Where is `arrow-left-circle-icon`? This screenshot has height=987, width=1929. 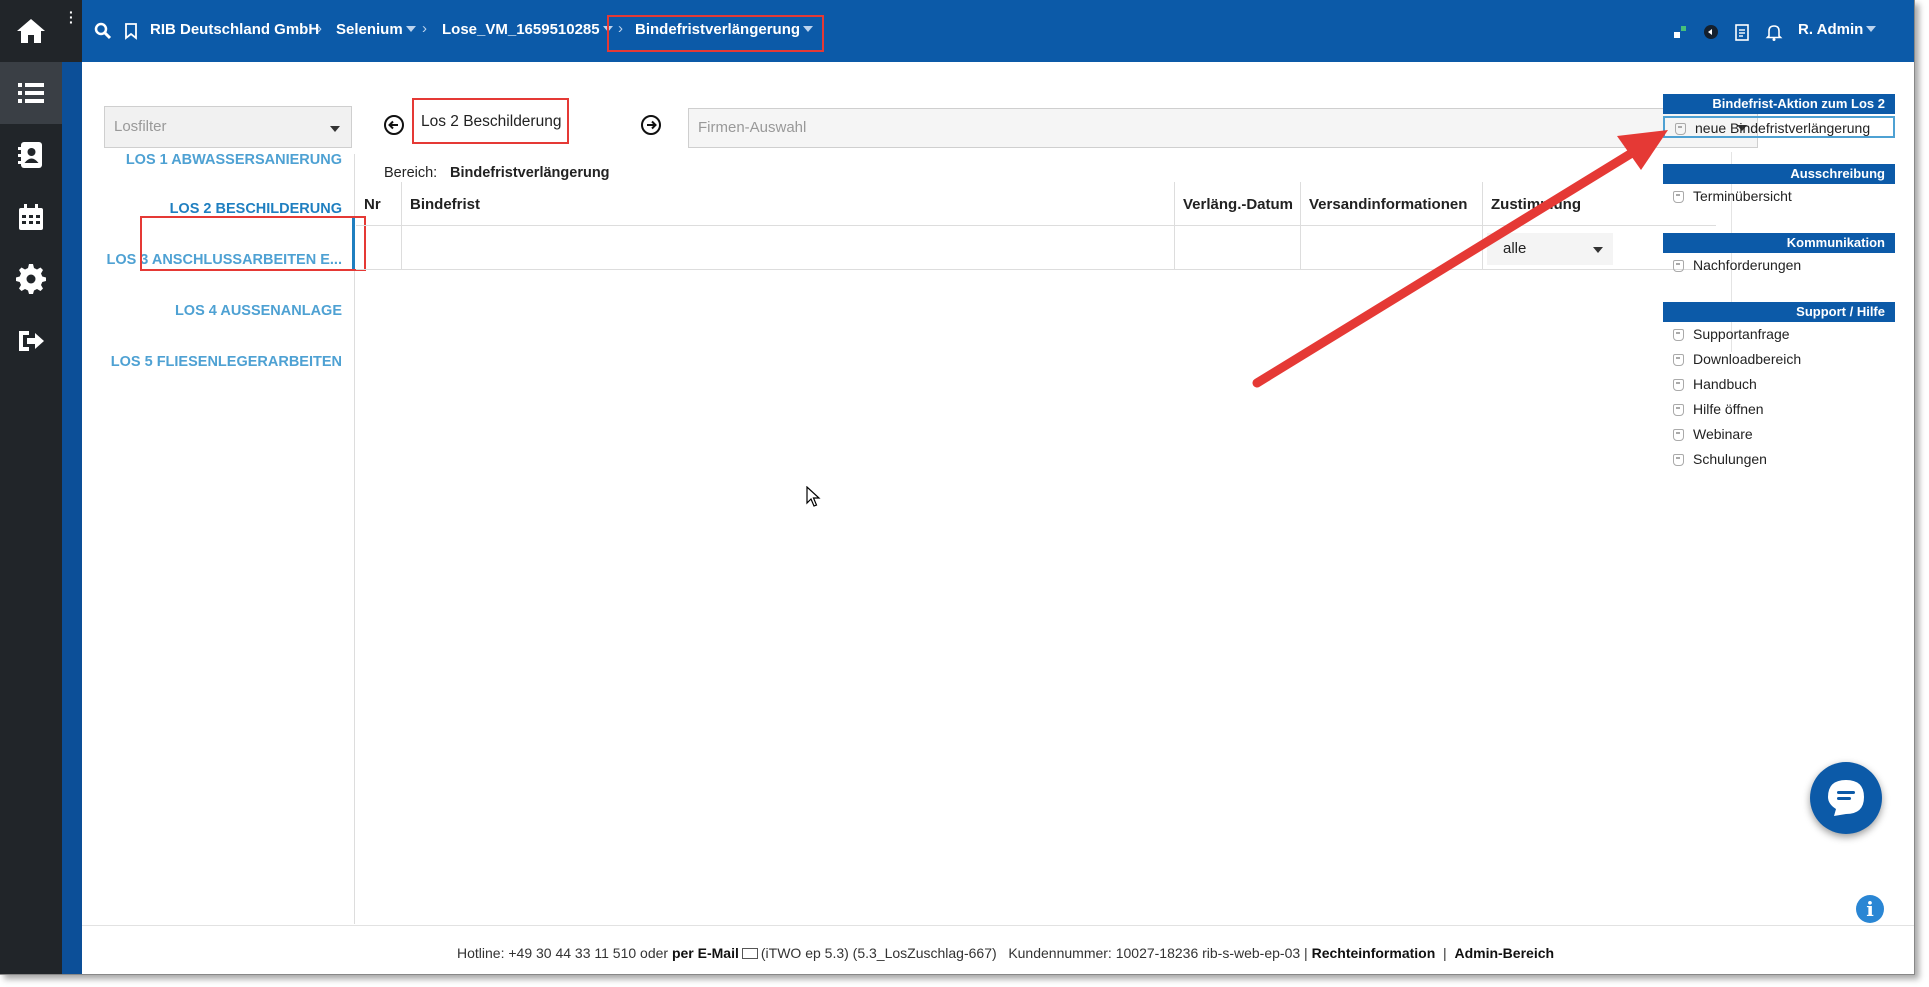 arrow-left-circle-icon is located at coordinates (394, 125).